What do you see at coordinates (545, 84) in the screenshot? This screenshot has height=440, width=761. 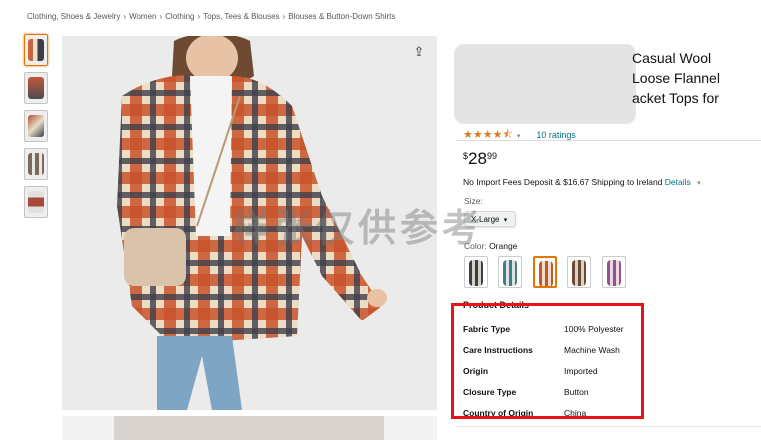 I see `title-redaction` at bounding box center [545, 84].